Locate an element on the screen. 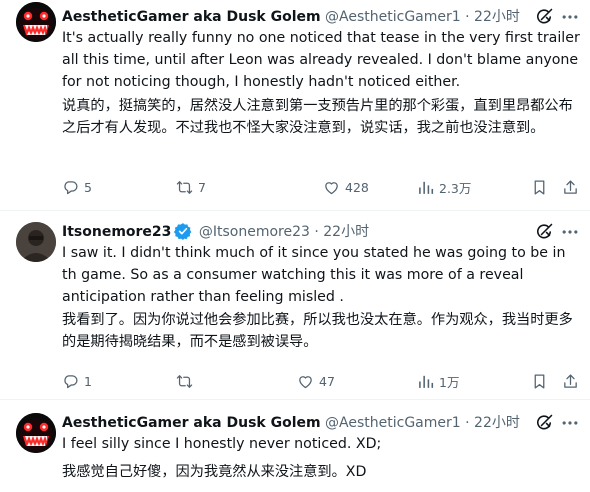 The width and height of the screenshot is (590, 492). tweet-header: Itsonemore23 @Itsonemore23 · 22小时 is located at coordinates (296, 232).